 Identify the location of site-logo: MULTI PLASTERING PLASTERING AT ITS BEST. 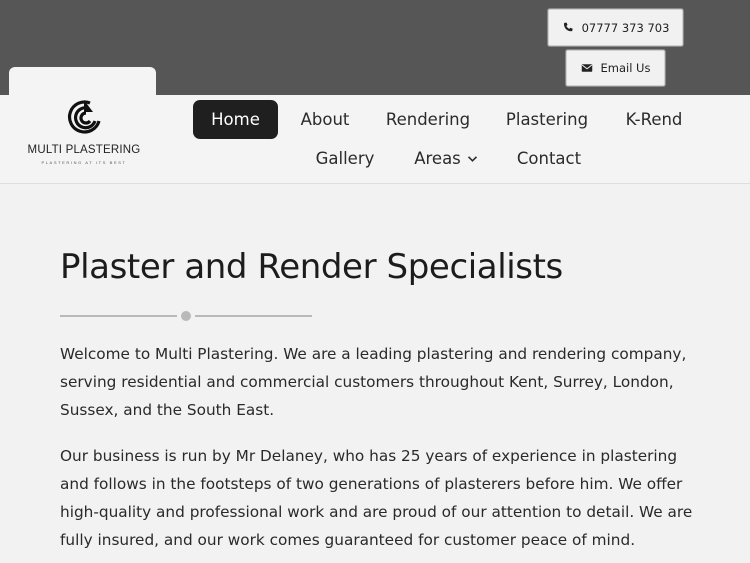
(84, 134).